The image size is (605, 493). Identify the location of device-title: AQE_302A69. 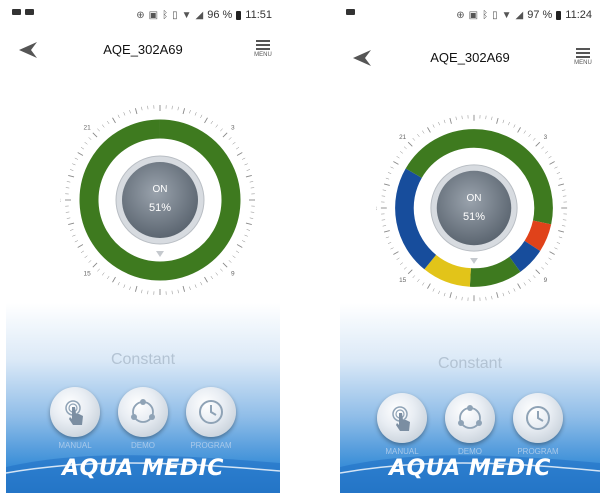
(143, 49).